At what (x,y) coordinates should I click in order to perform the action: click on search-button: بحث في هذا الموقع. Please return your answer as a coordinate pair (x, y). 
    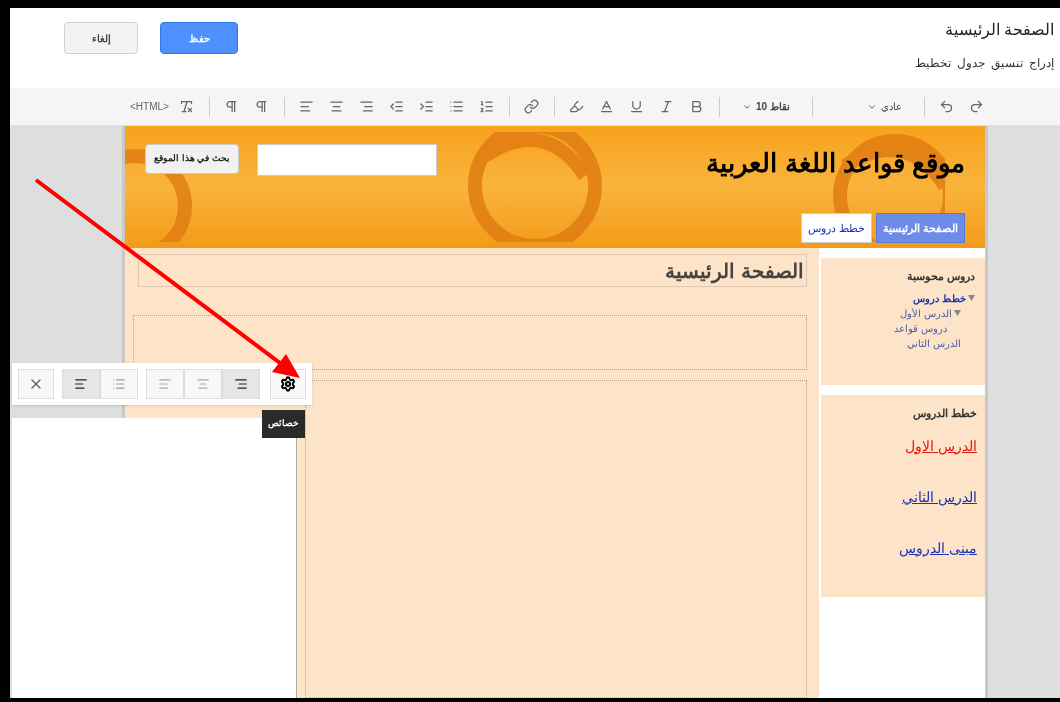
    Looking at the image, I should click on (192, 159).